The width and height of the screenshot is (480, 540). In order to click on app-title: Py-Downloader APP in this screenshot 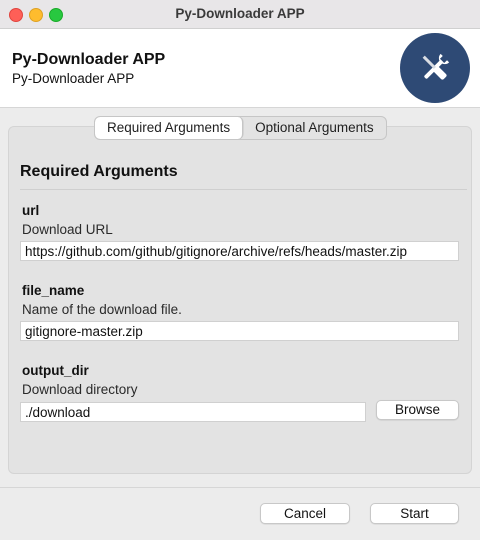, I will do `click(89, 59)`.